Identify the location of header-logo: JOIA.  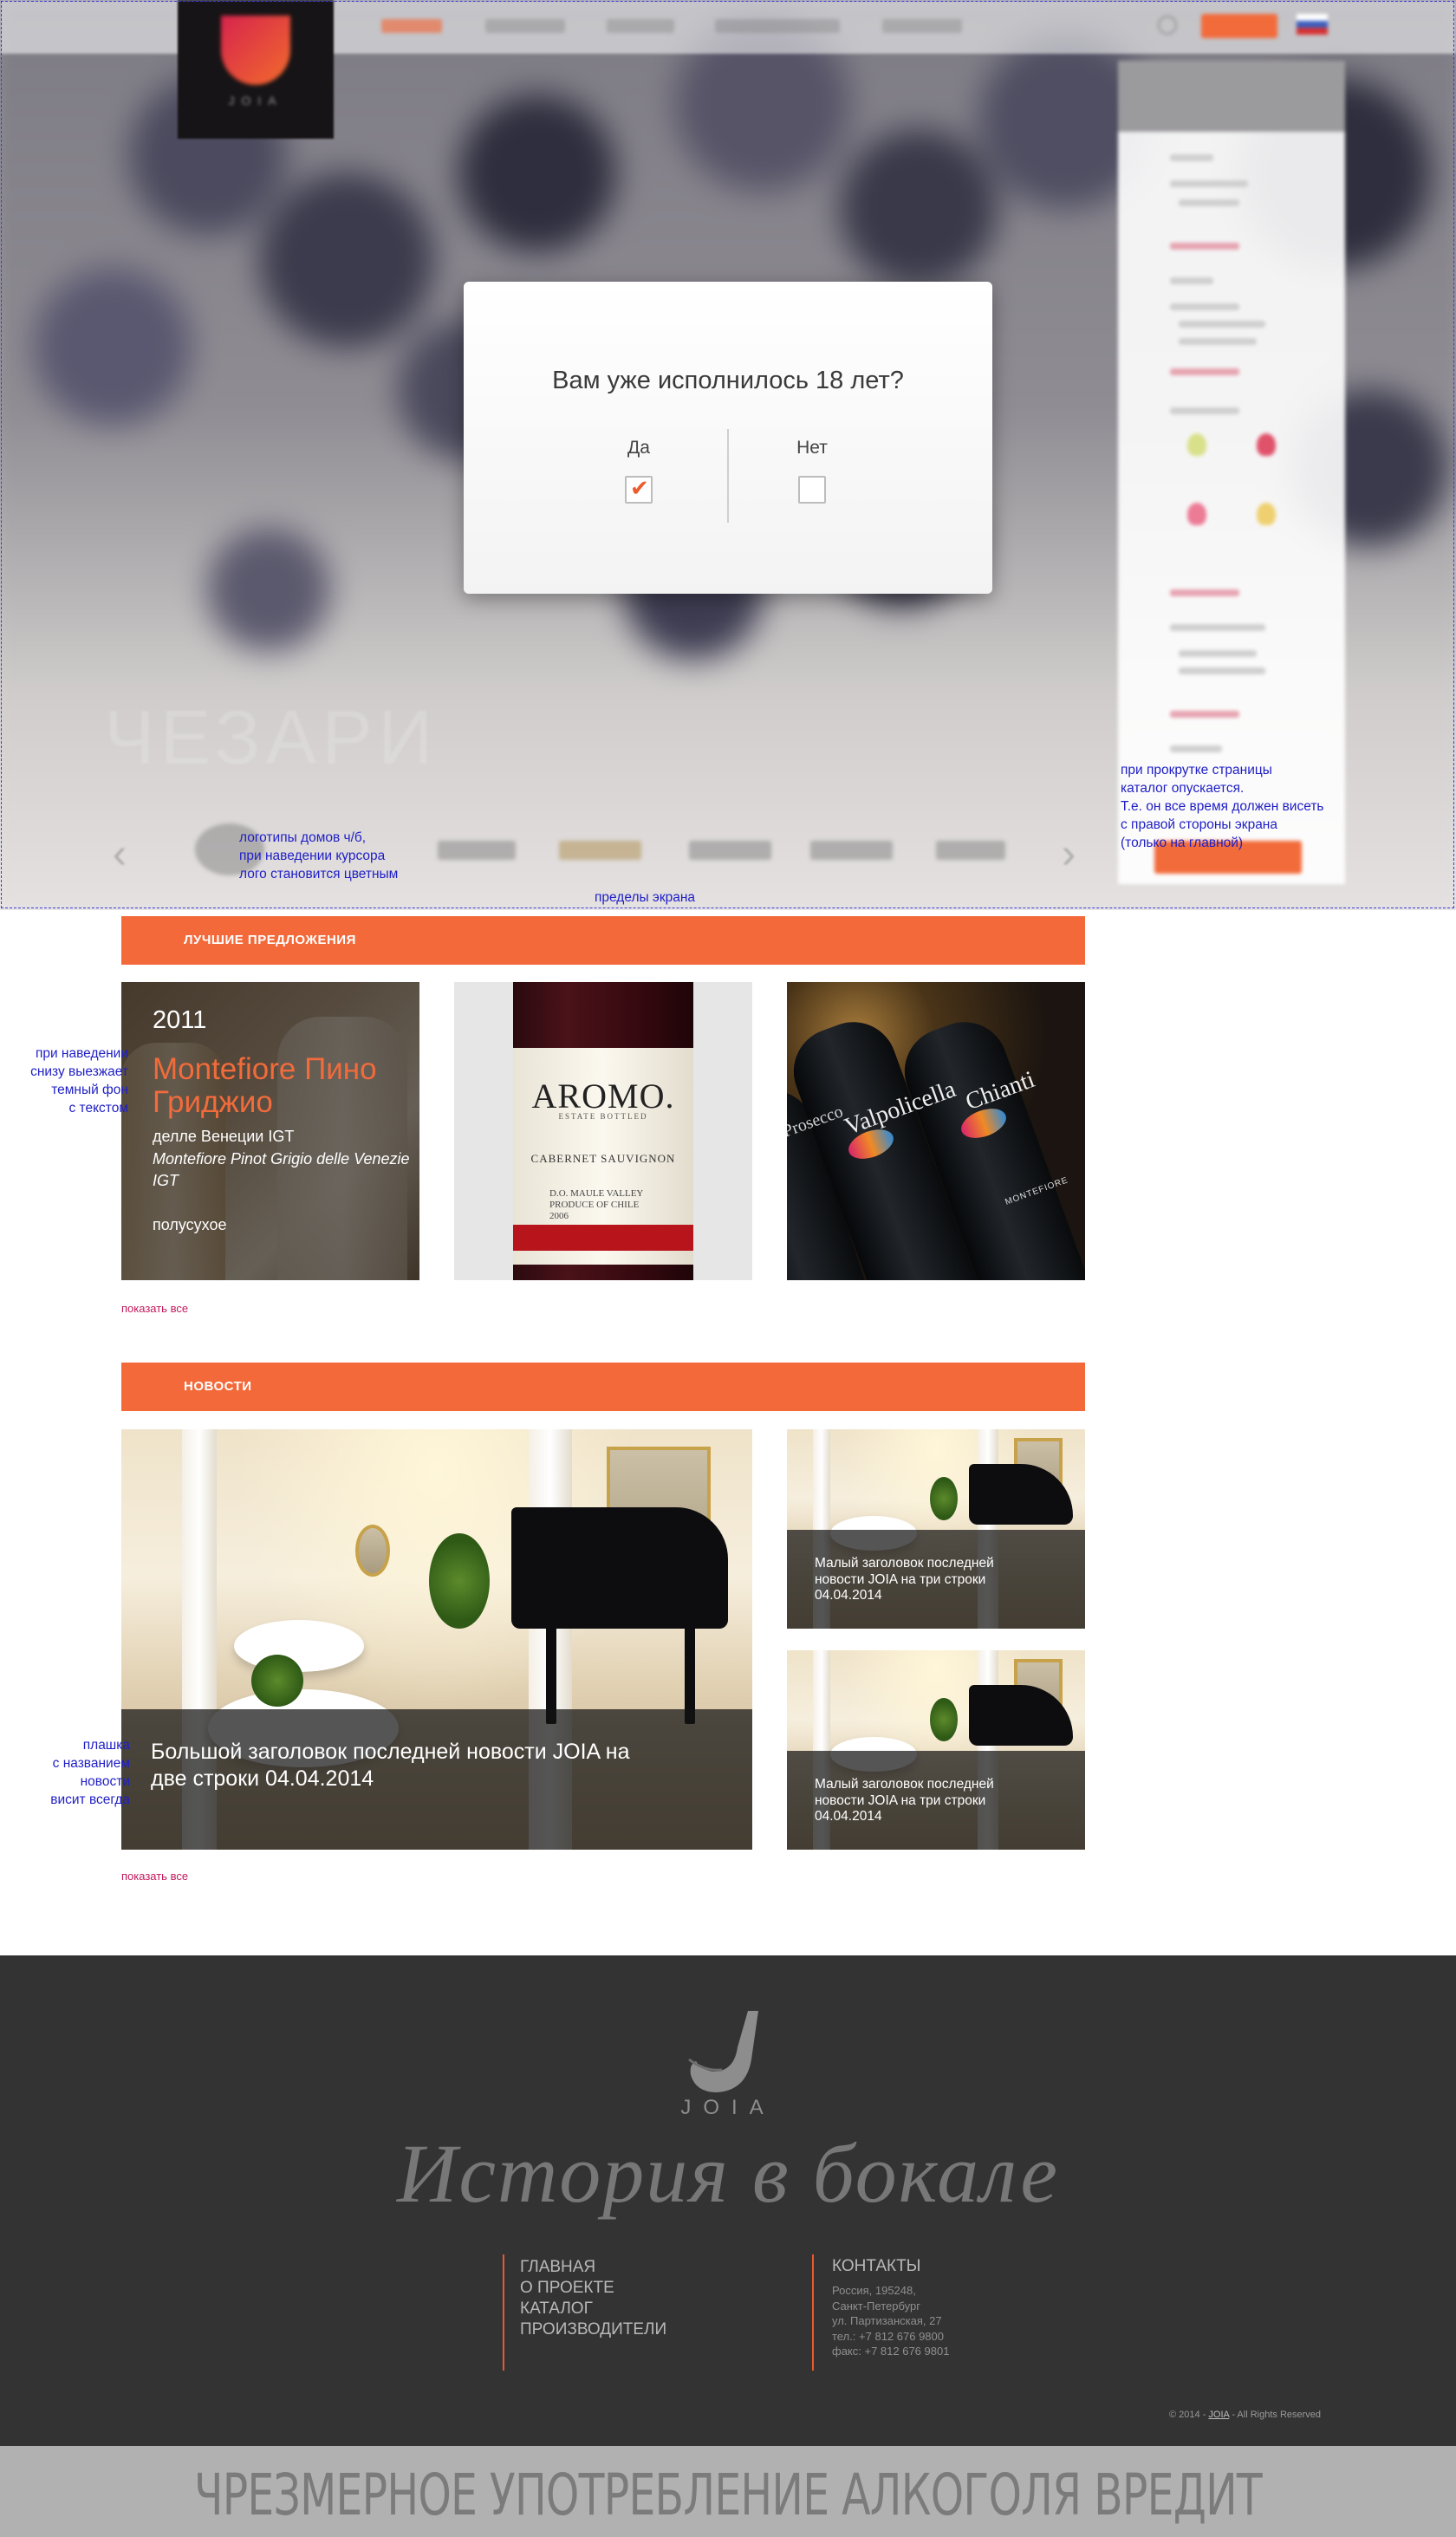
(256, 69).